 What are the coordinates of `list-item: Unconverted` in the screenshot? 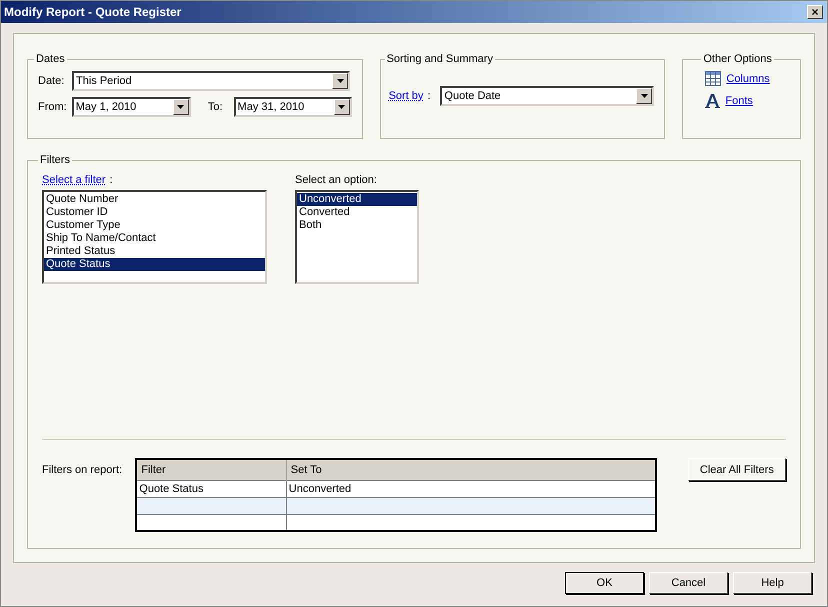 It's located at (357, 199).